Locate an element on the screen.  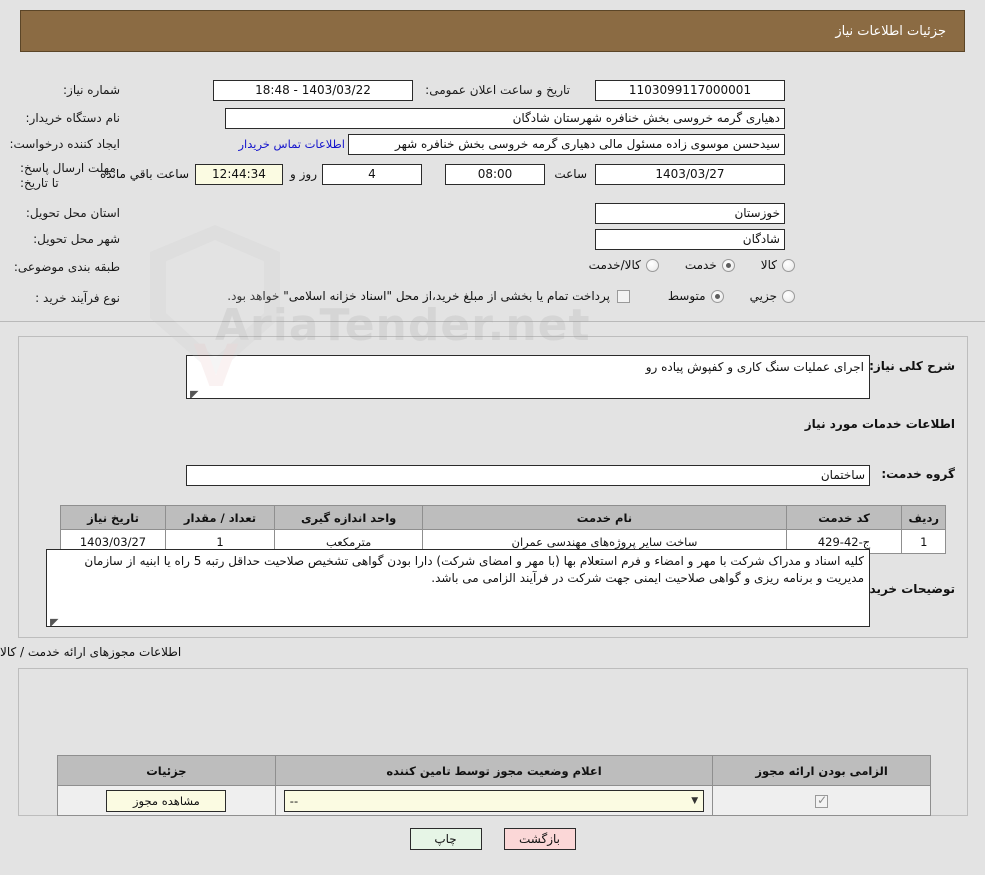
remaining-word-label: ساعت باقي مانده is located at coordinates (144, 174).